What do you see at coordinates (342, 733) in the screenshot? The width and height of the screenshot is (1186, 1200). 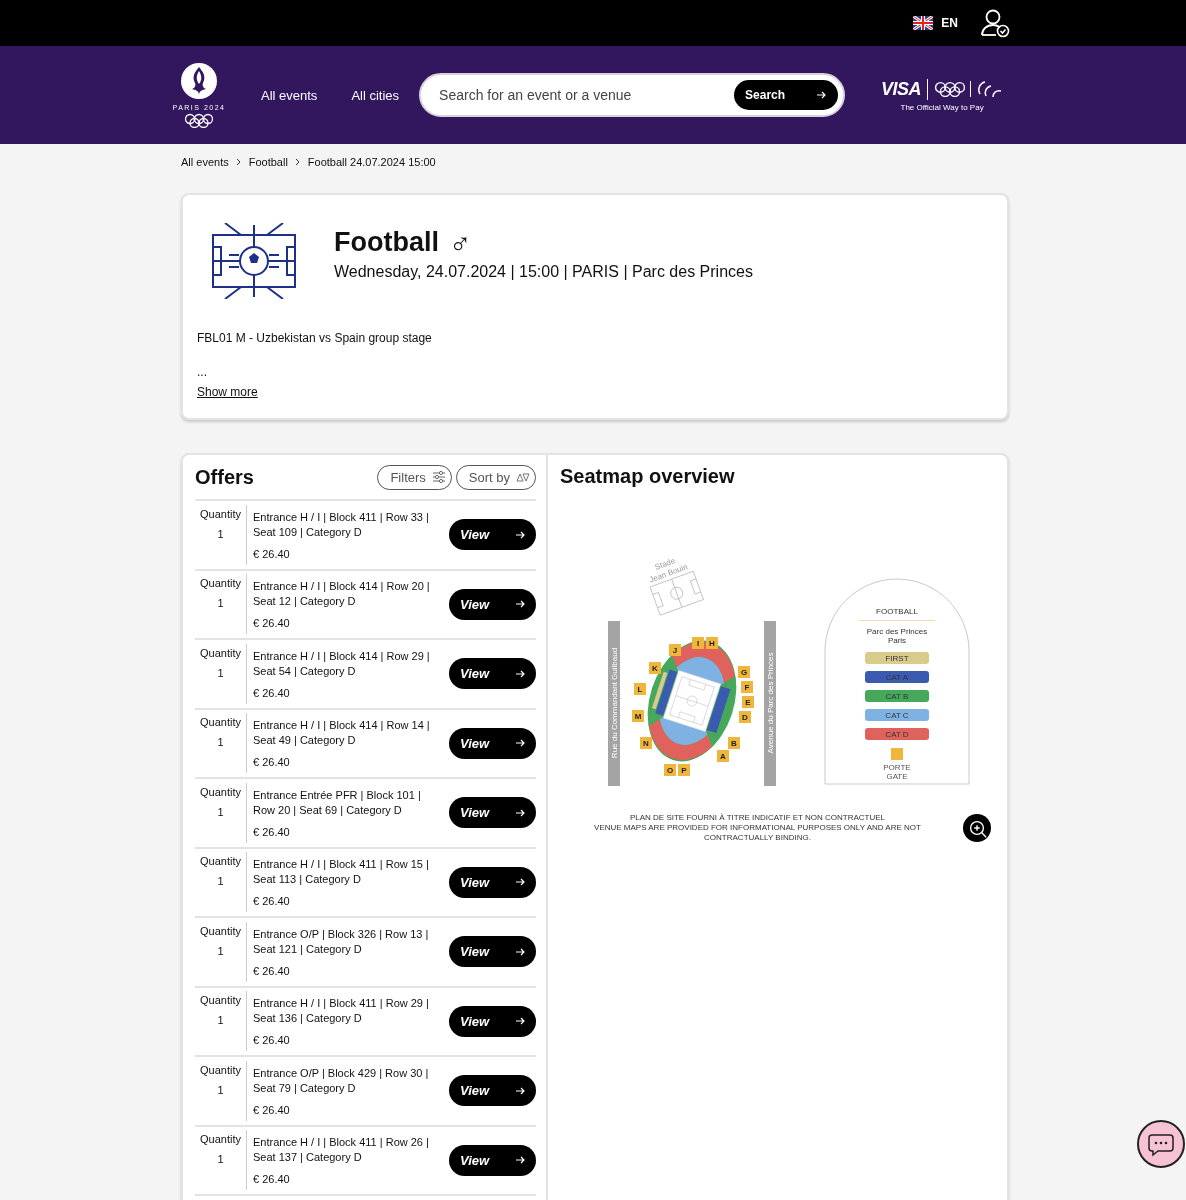 I see `offer-description: Entrance H / I | Block 414 | Row 14 | Seat 49 | Category D` at bounding box center [342, 733].